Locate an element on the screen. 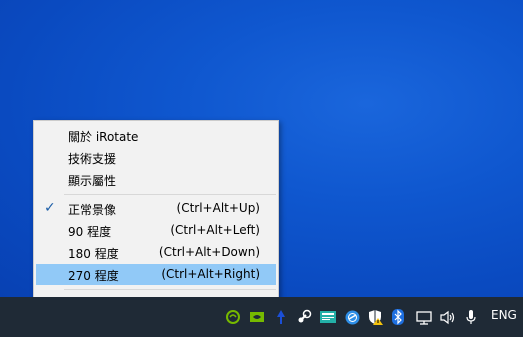 This screenshot has height=337, width=523. menu-item-label: 180 程度 is located at coordinates (93, 254).